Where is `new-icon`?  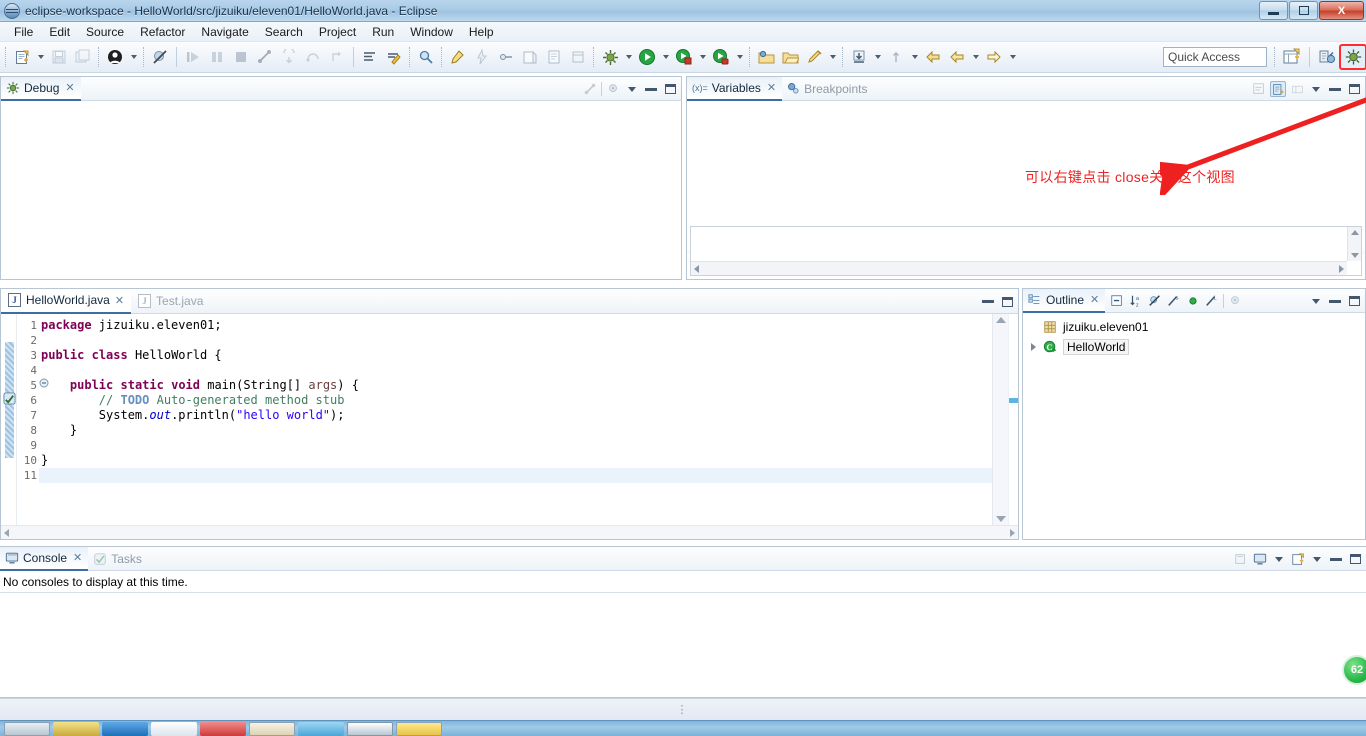
new-icon is located at coordinates (22, 57).